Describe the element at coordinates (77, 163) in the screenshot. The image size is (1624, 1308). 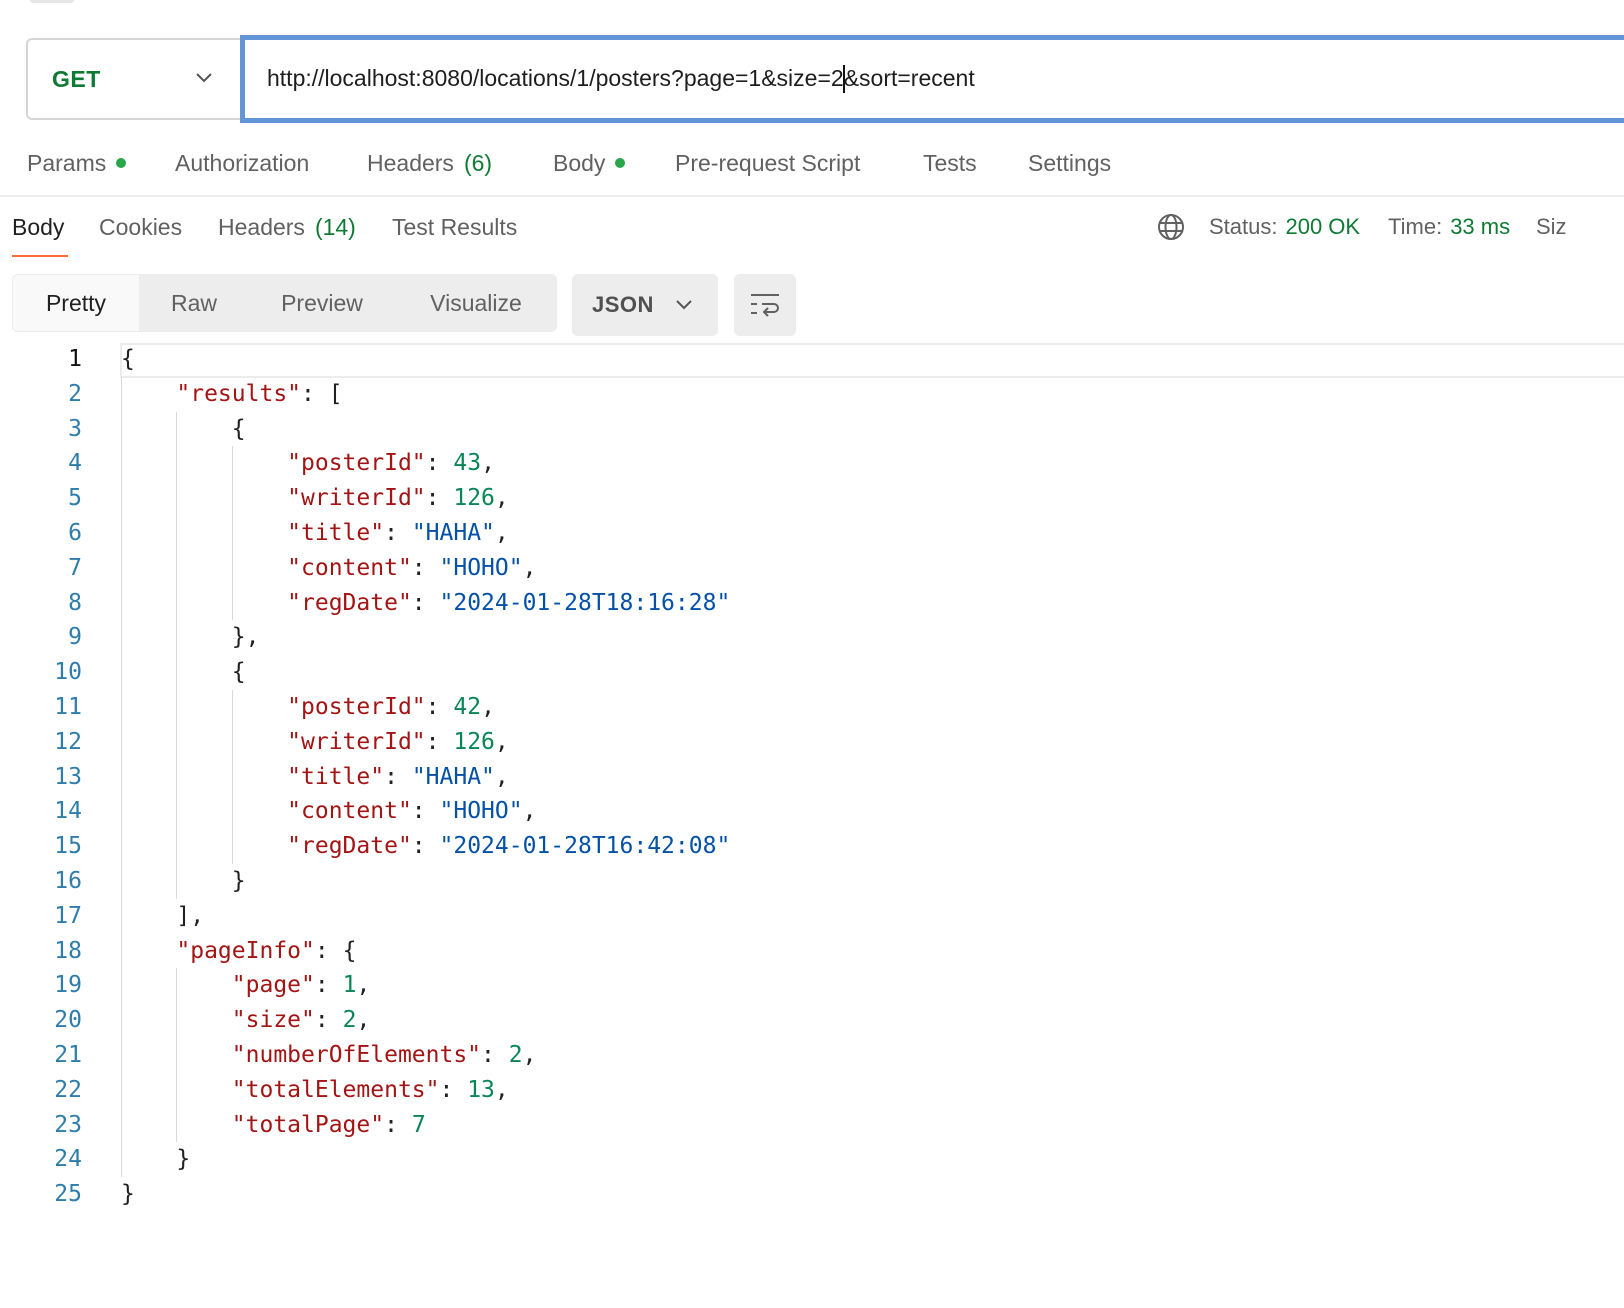
I see `tab-params: Params` at that location.